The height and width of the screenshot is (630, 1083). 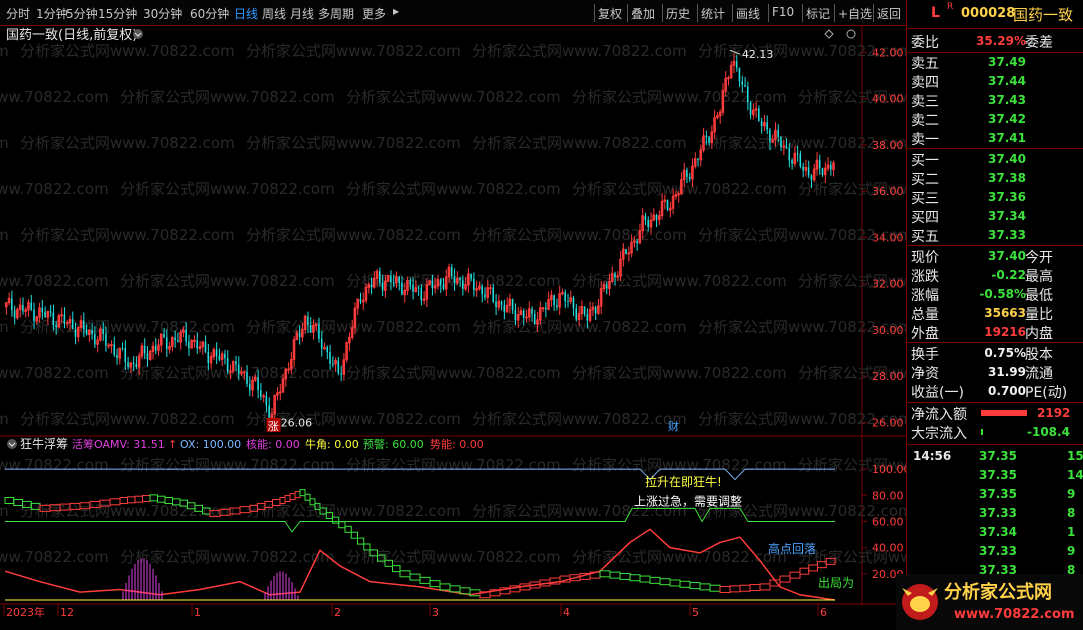 I want to click on stat-row-3-label2: 量比, so click(x=1039, y=315).